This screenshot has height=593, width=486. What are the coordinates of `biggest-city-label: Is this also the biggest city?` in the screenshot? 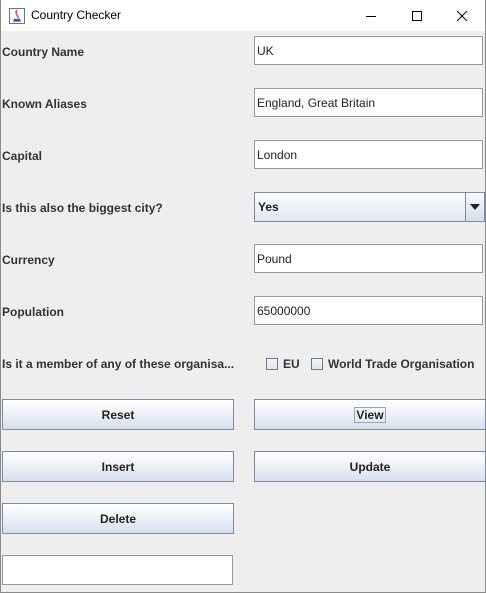 It's located at (82, 208).